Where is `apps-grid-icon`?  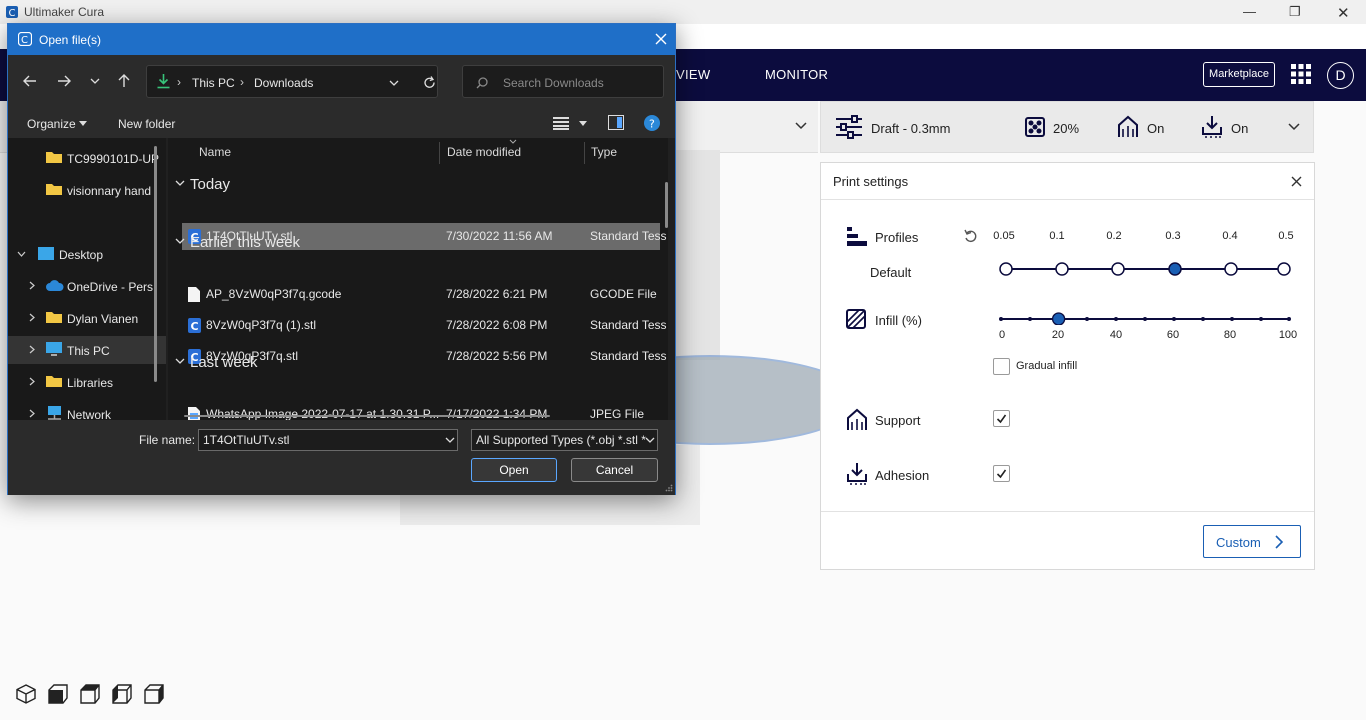
apps-grid-icon is located at coordinates (1301, 74).